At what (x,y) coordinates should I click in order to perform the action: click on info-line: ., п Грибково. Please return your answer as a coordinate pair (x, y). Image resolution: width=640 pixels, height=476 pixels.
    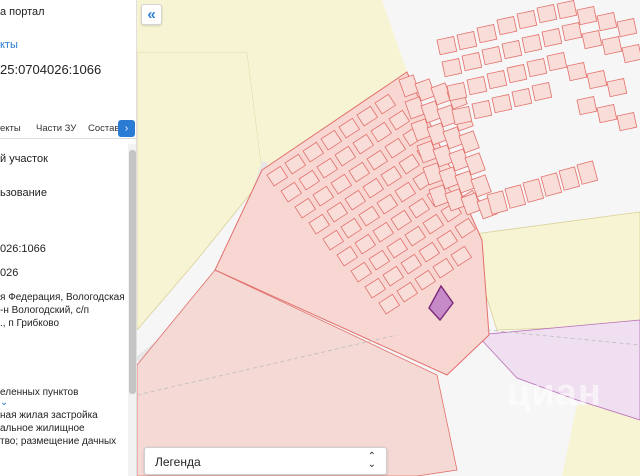
    Looking at the image, I should click on (30, 323).